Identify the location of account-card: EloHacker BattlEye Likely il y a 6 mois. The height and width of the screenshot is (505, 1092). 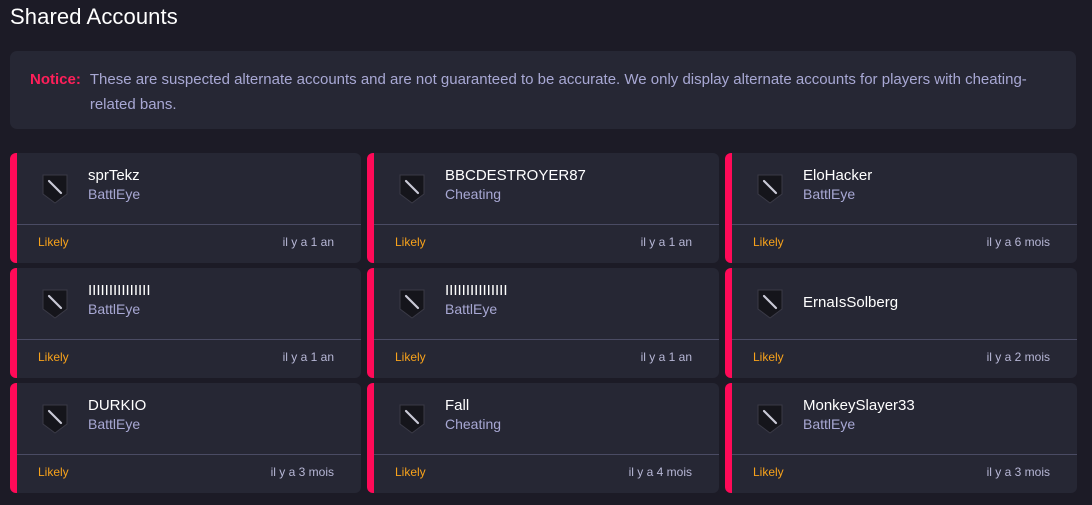
(901, 208).